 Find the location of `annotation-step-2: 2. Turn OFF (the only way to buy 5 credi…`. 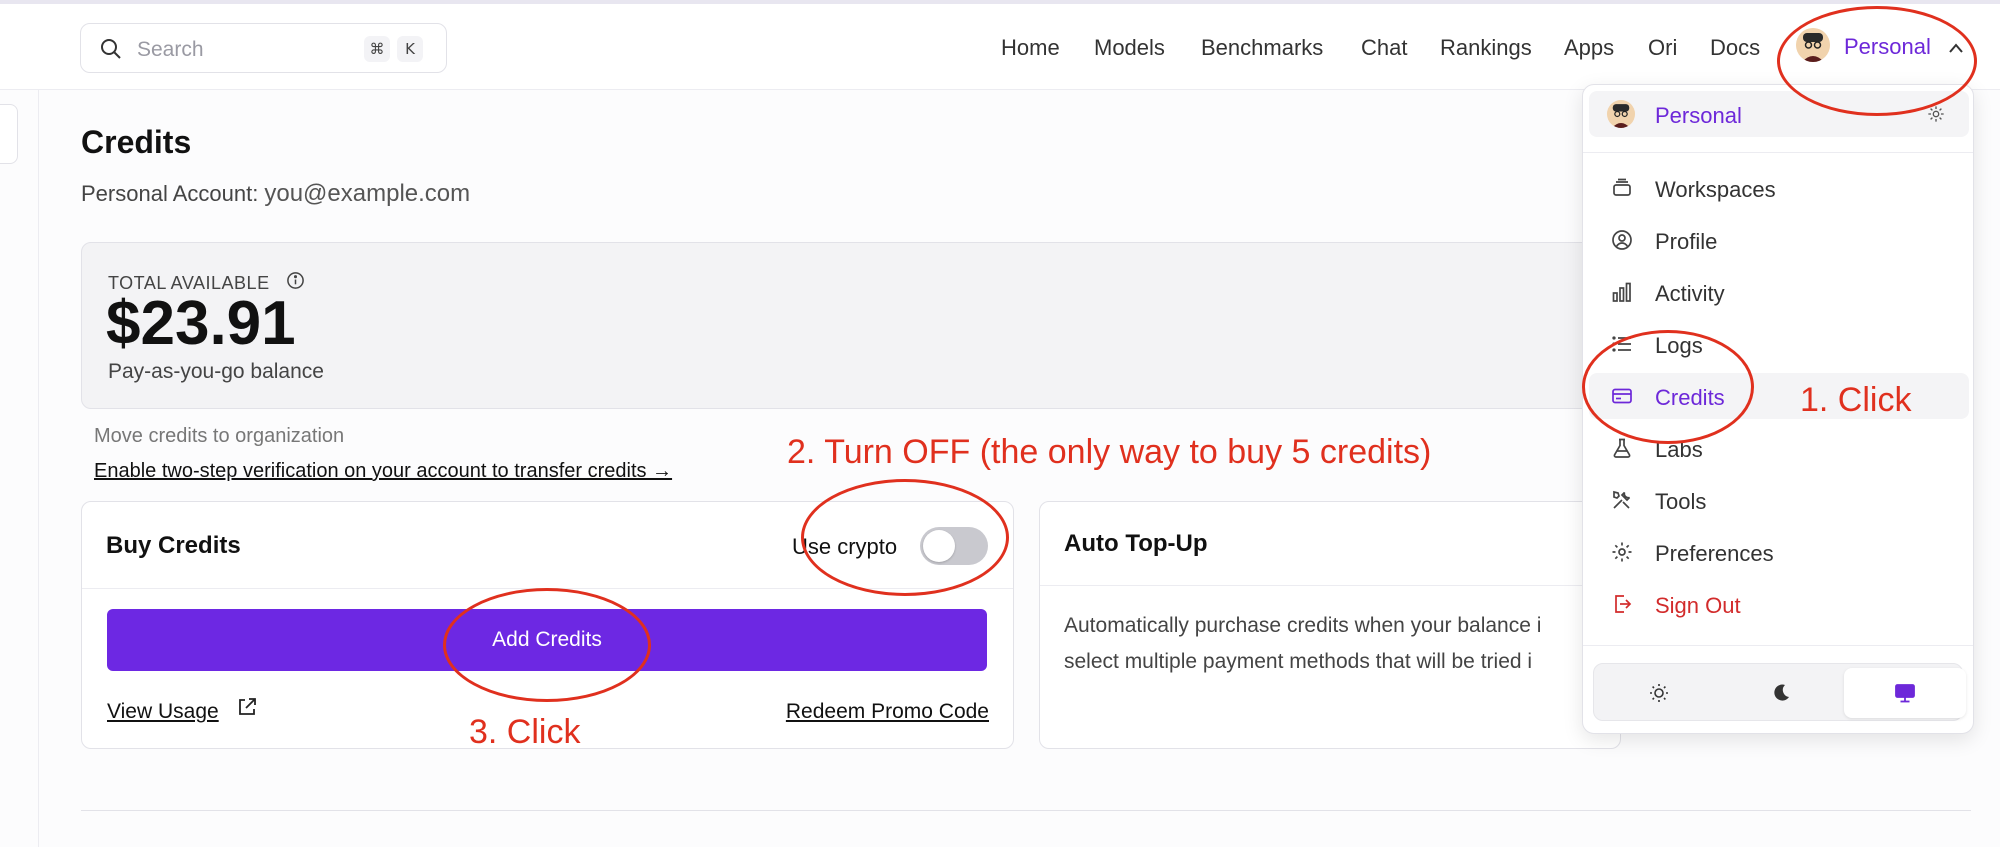

annotation-step-2: 2. Turn OFF (the only way to buy 5 credi… is located at coordinates (1109, 452).